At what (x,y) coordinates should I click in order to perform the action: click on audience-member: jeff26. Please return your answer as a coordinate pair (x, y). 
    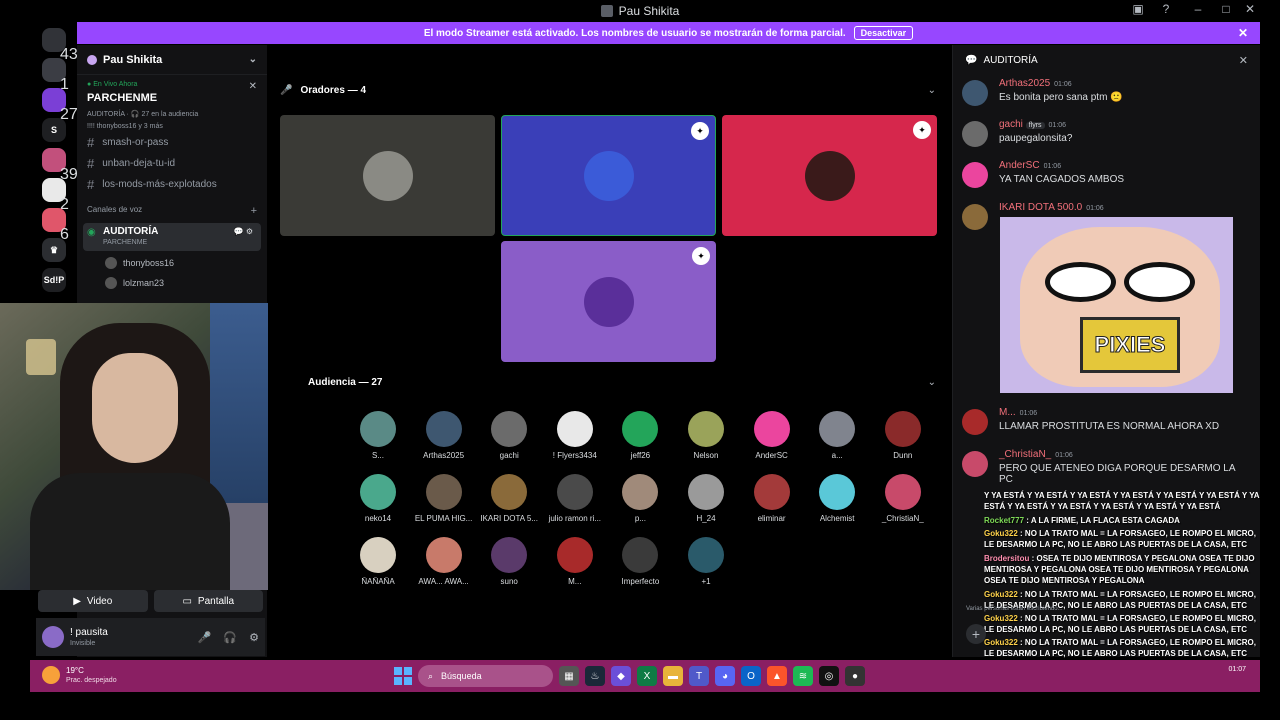
    Looking at the image, I should click on (640, 435).